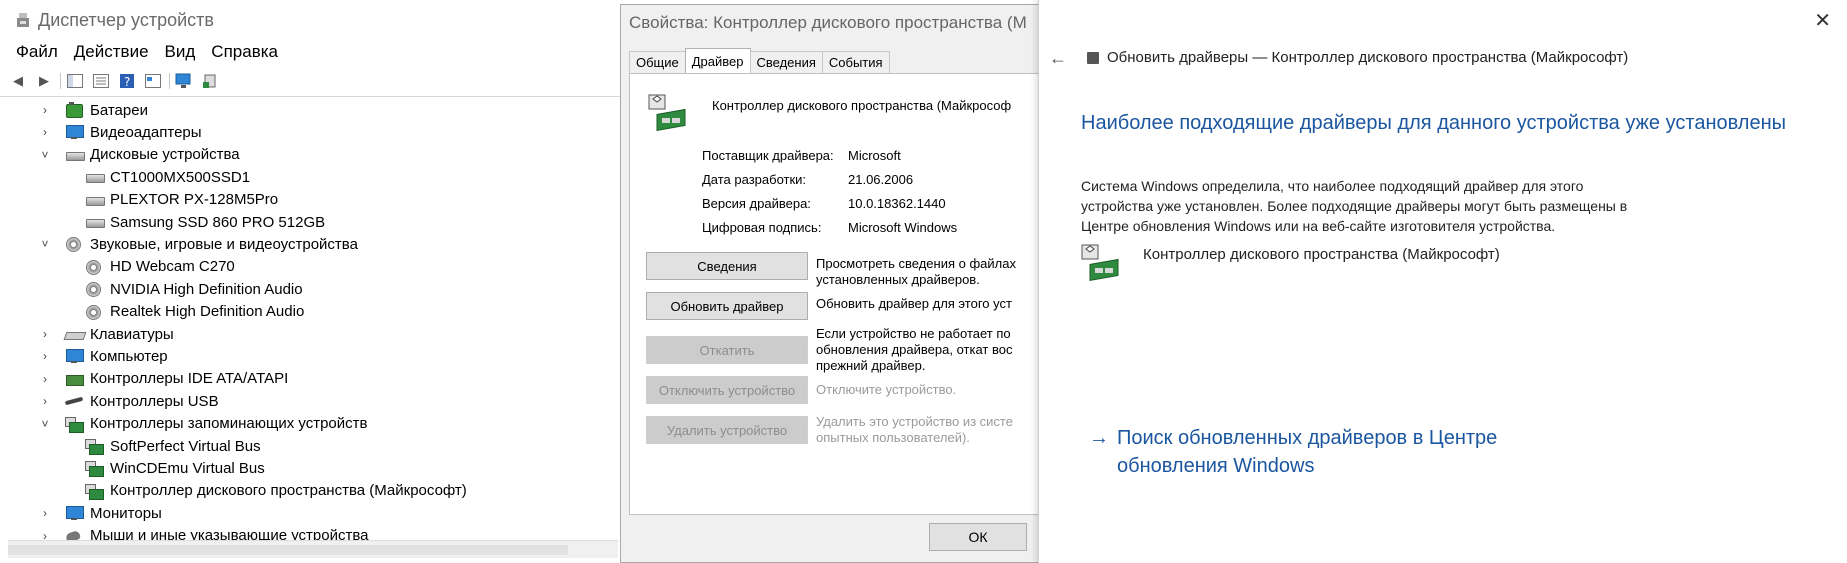  What do you see at coordinates (184, 81) in the screenshot?
I see `scan-hardware-icon` at bounding box center [184, 81].